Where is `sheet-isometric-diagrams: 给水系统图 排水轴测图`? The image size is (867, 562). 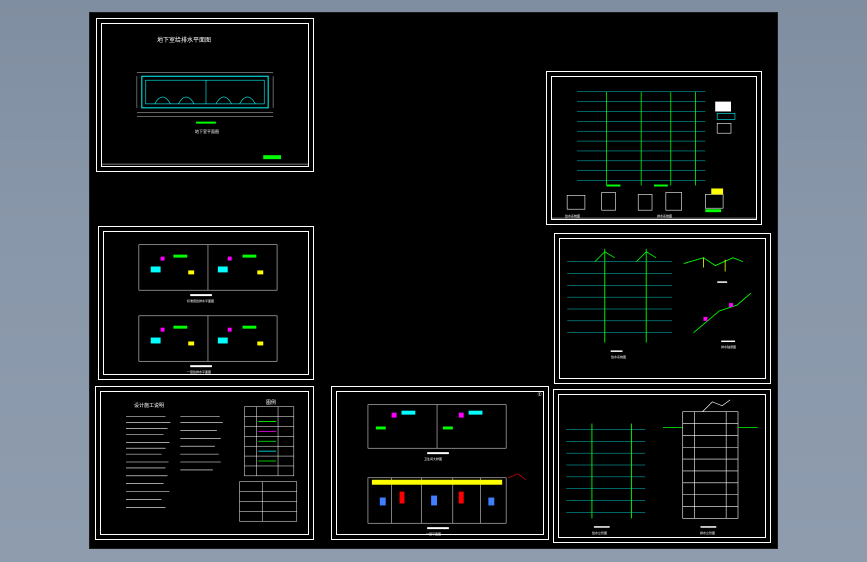
sheet-isometric-diagrams: 给水系统图 排水轴测图 is located at coordinates (662, 308).